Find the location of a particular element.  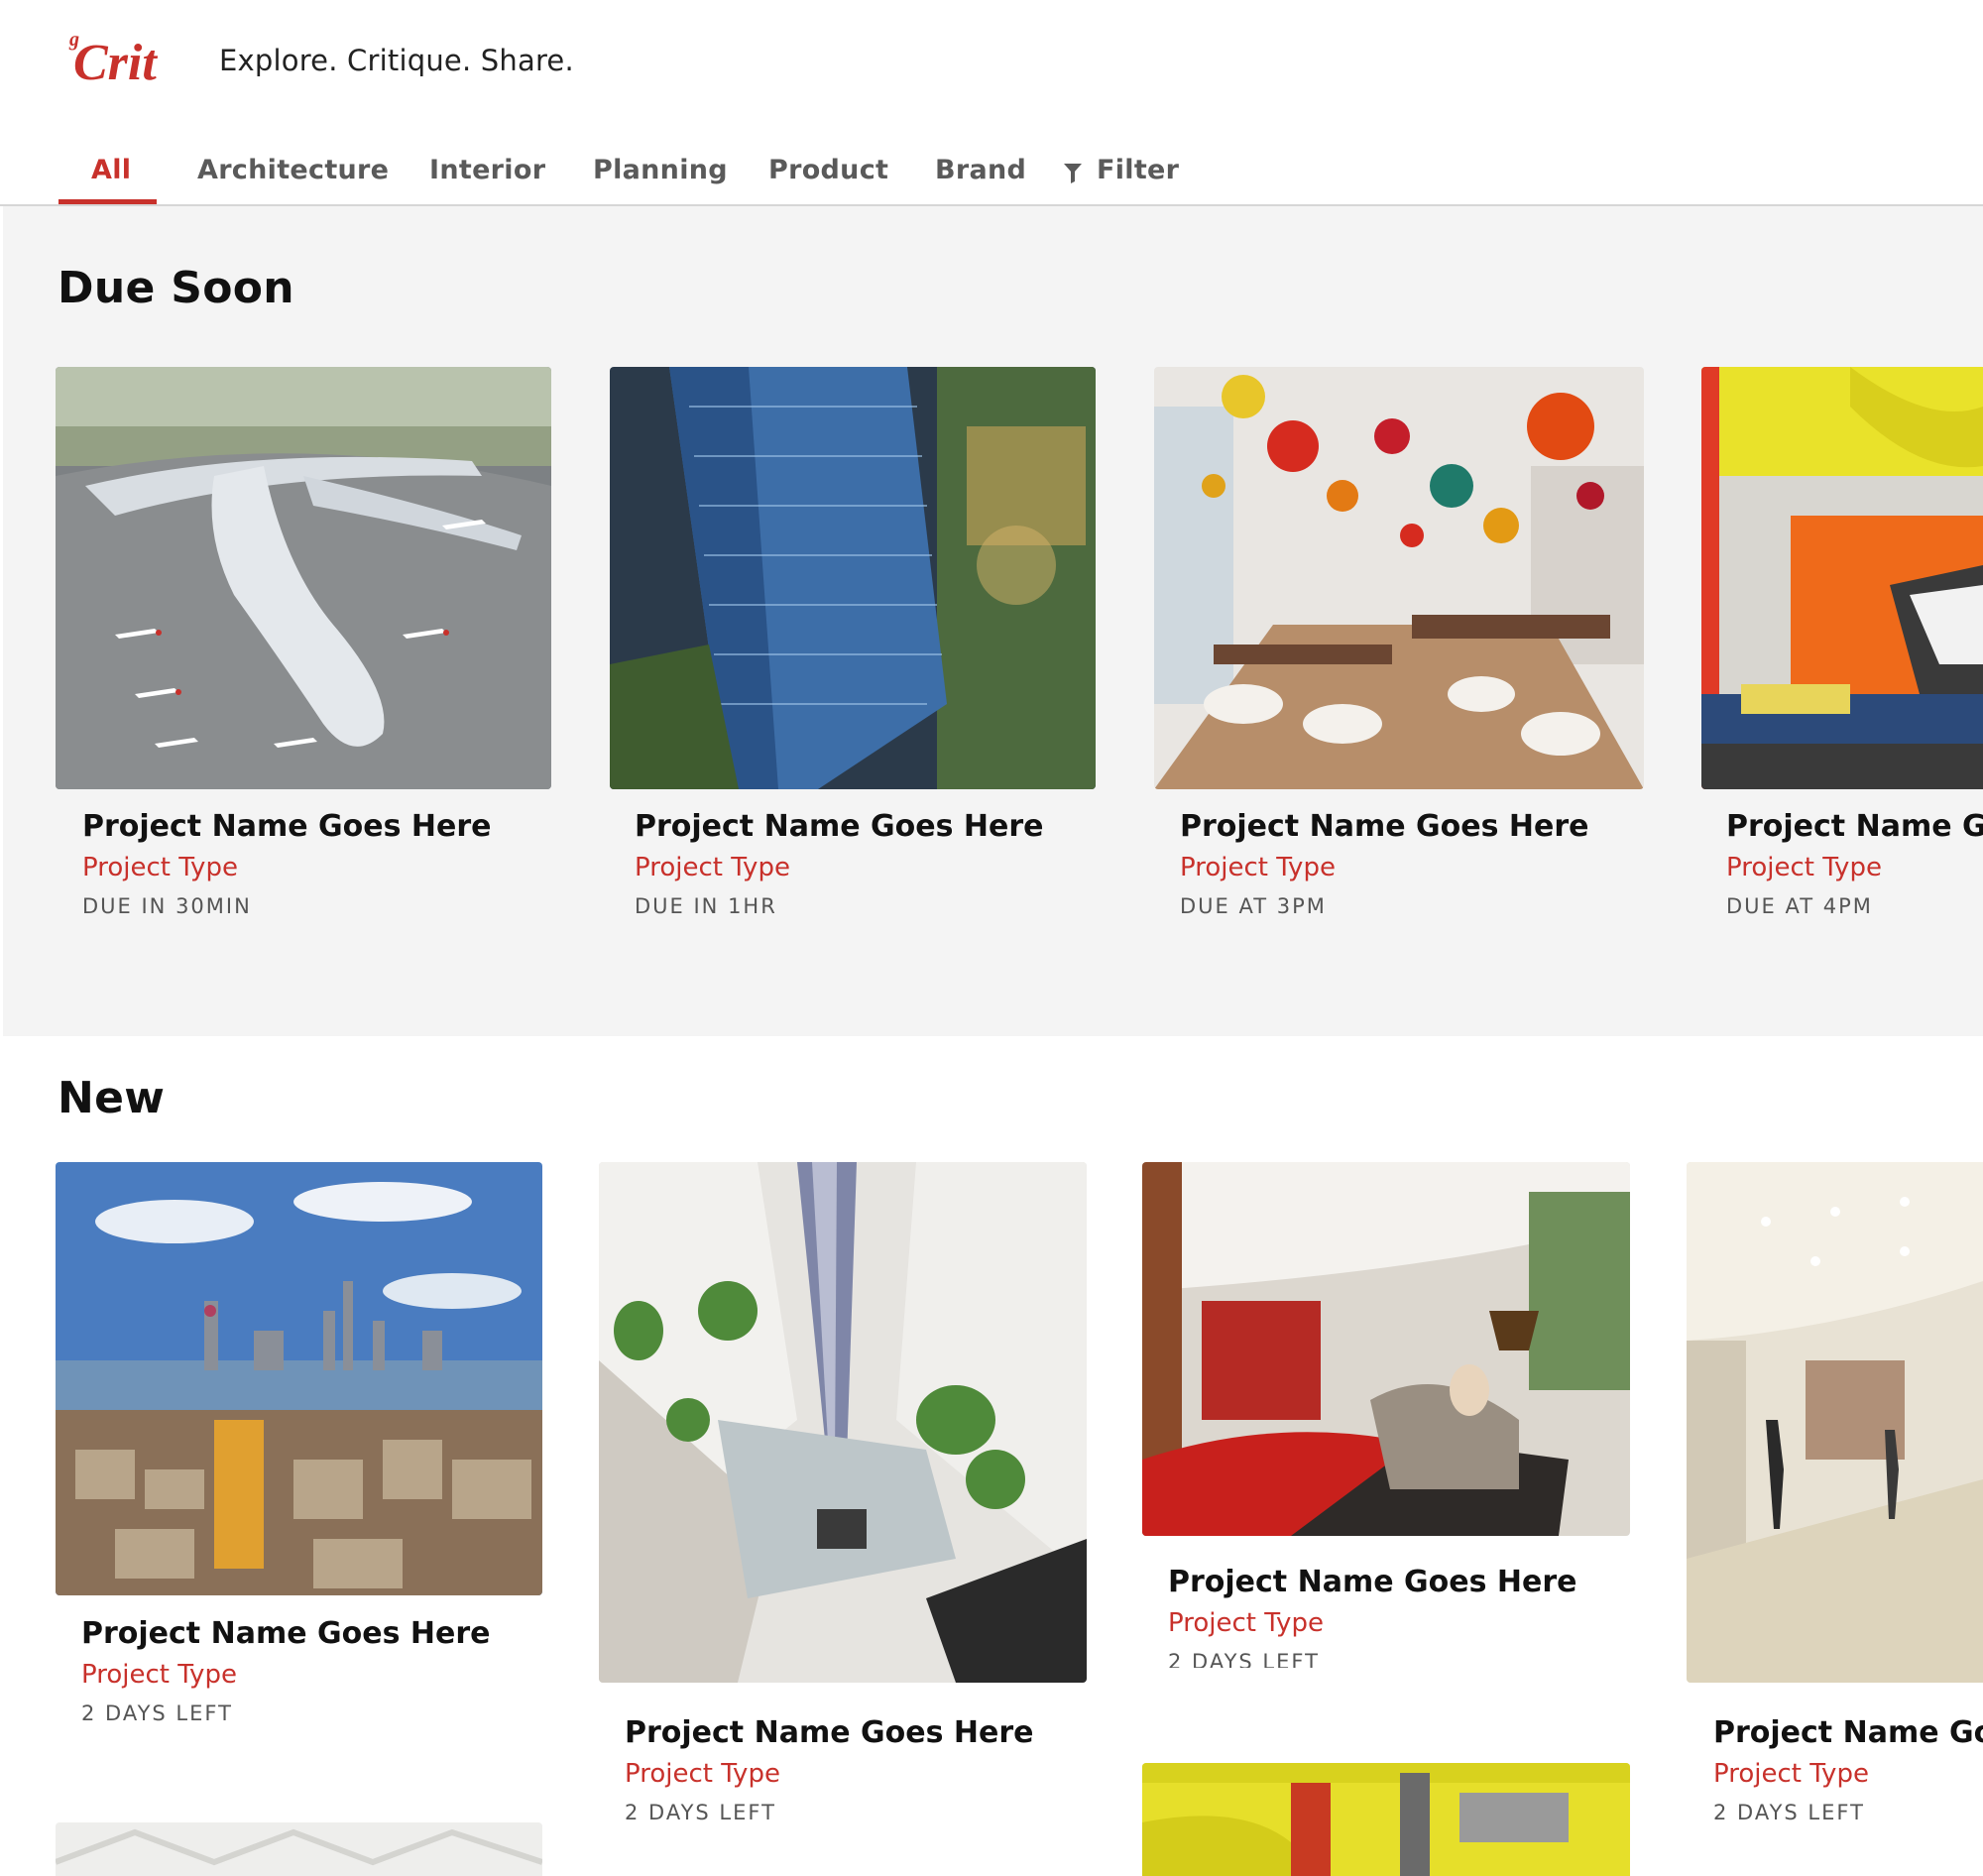

due-label: DUE AT 4PM is located at coordinates (1800, 906).